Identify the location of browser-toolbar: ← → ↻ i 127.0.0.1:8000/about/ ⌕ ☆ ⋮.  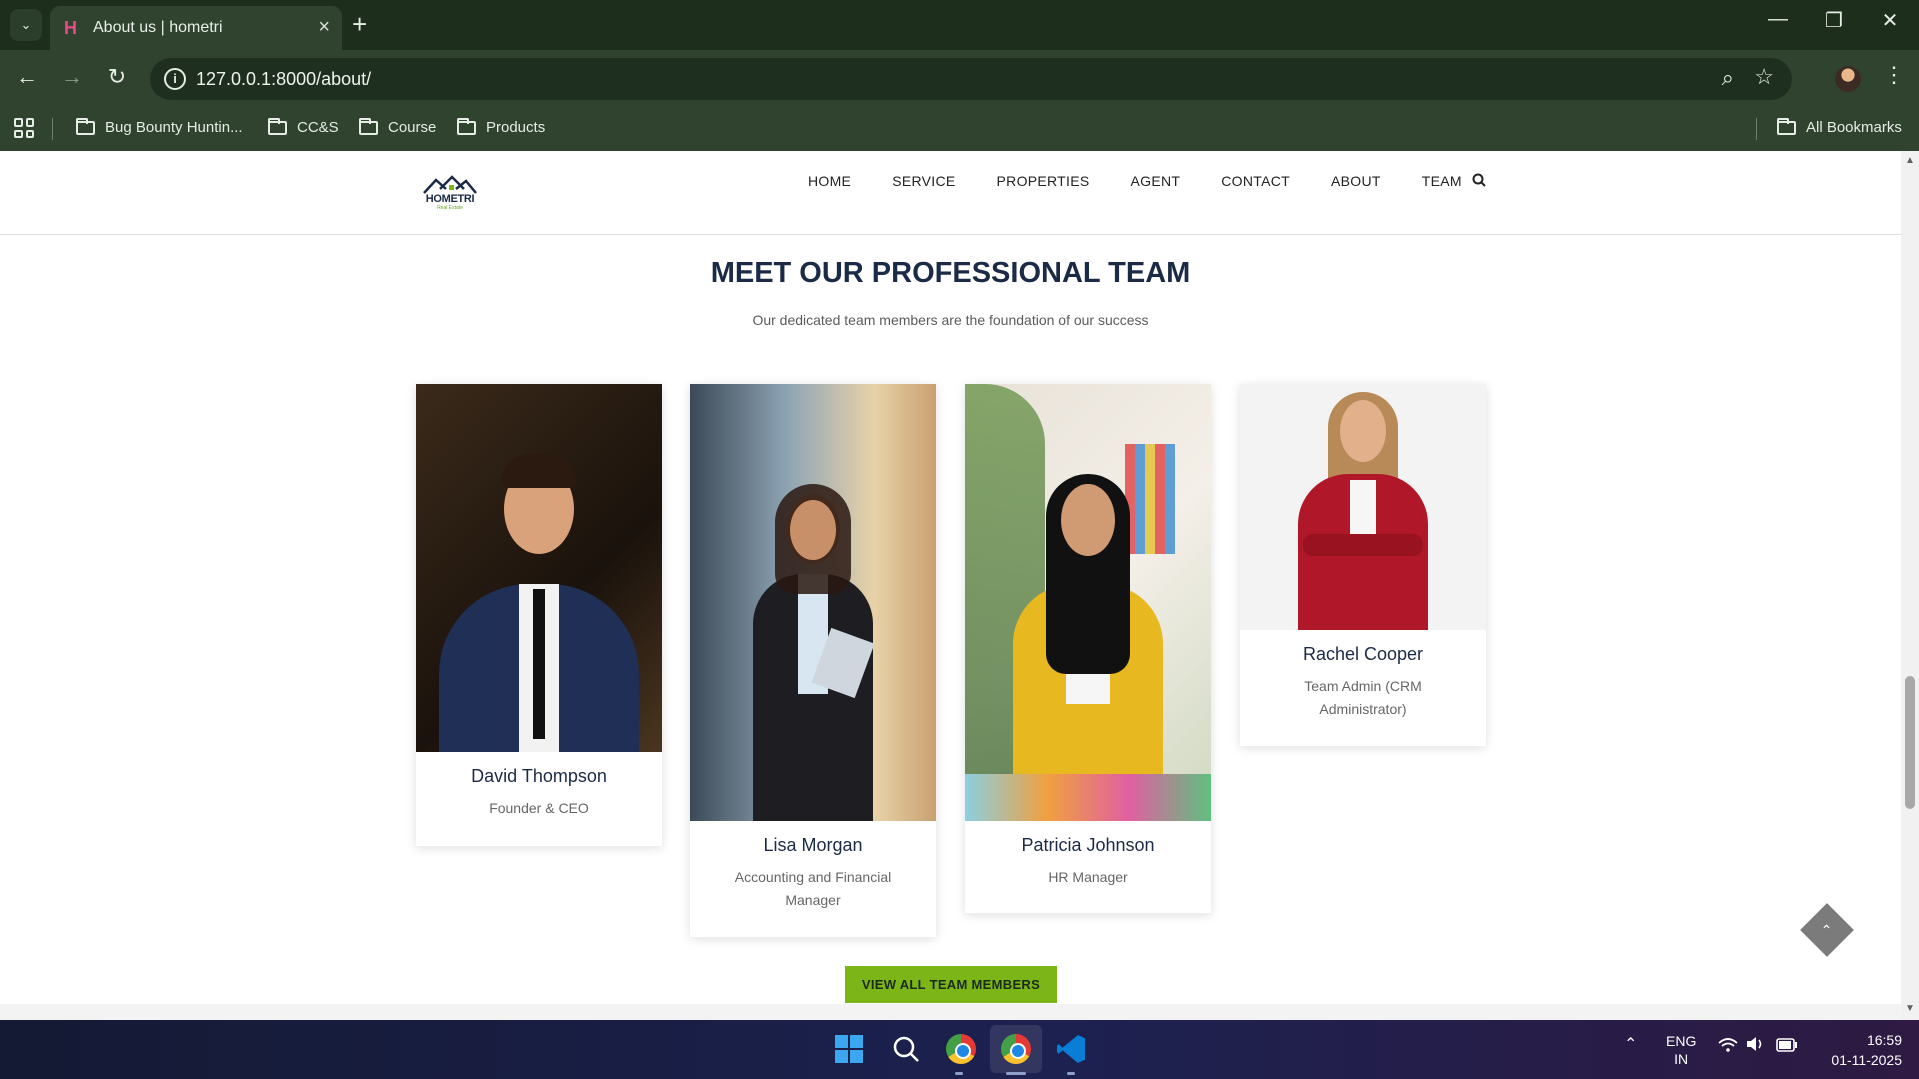
(959, 79).